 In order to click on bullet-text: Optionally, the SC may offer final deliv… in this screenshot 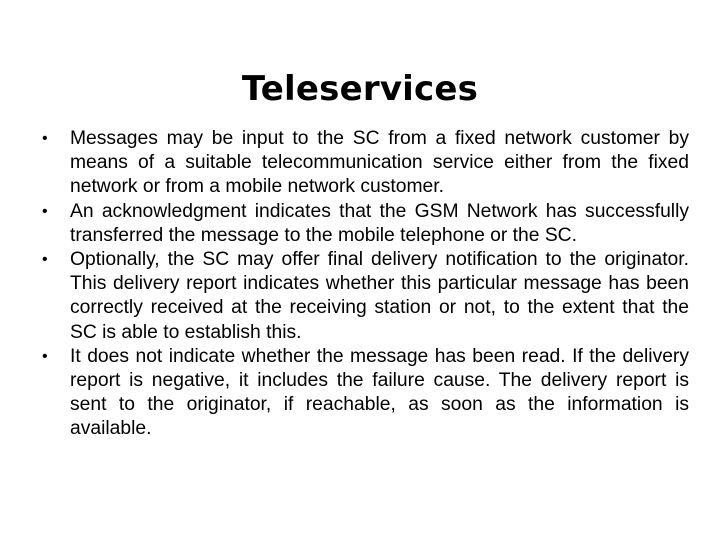, I will do `click(379, 296)`.